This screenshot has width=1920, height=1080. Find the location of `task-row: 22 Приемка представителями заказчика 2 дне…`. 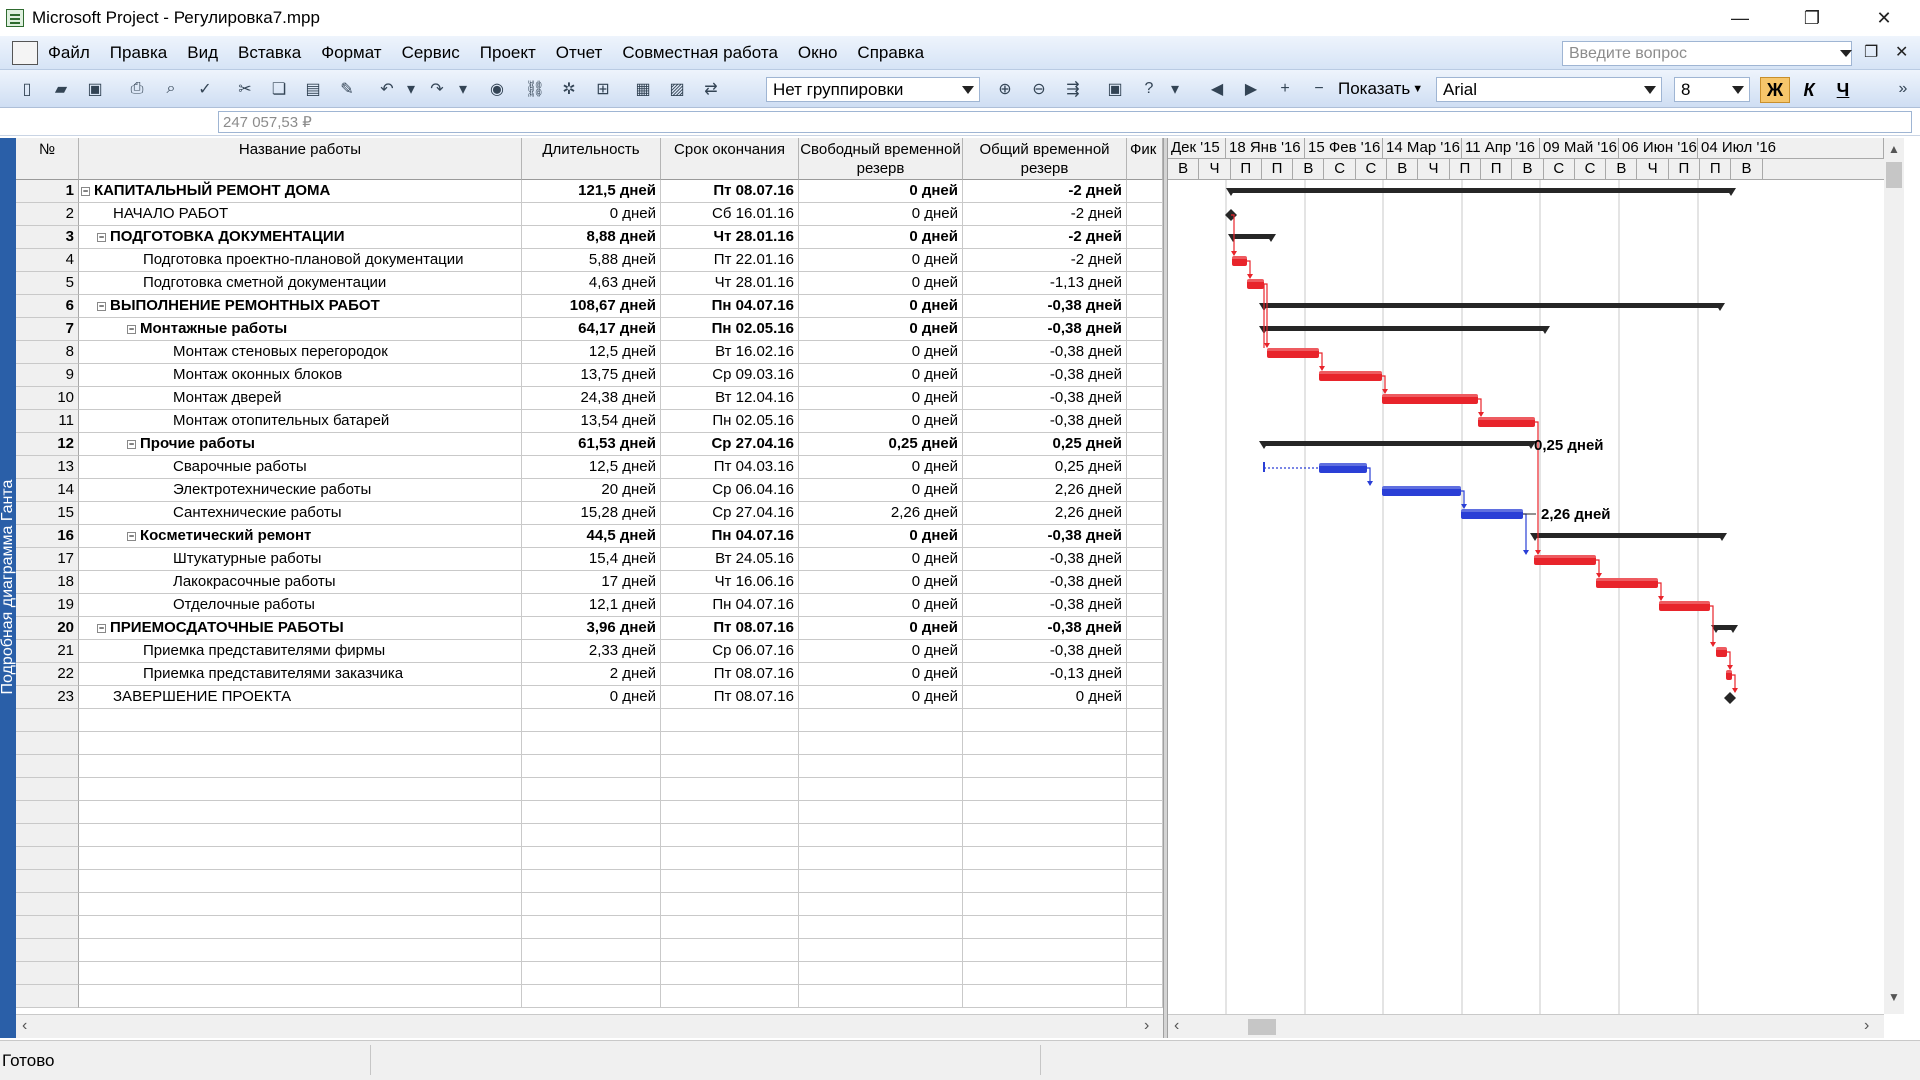

task-row: 22 Приемка представителями заказчика 2 дне… is located at coordinates (589, 674).